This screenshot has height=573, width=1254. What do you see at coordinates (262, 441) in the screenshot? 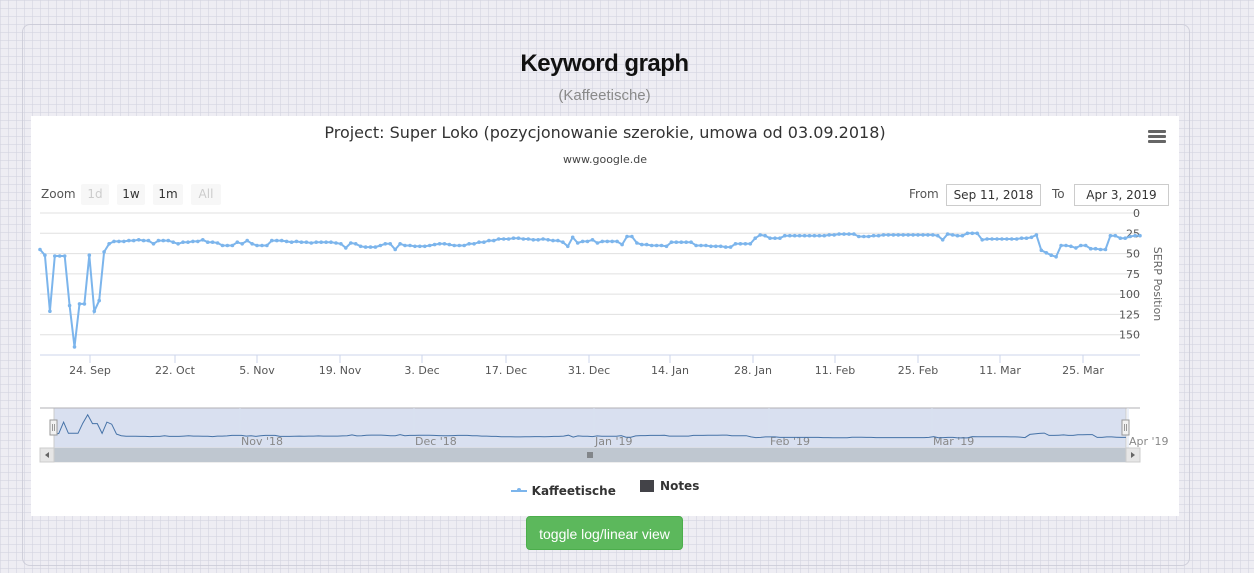
I see `navigator-label: Nov '18` at bounding box center [262, 441].